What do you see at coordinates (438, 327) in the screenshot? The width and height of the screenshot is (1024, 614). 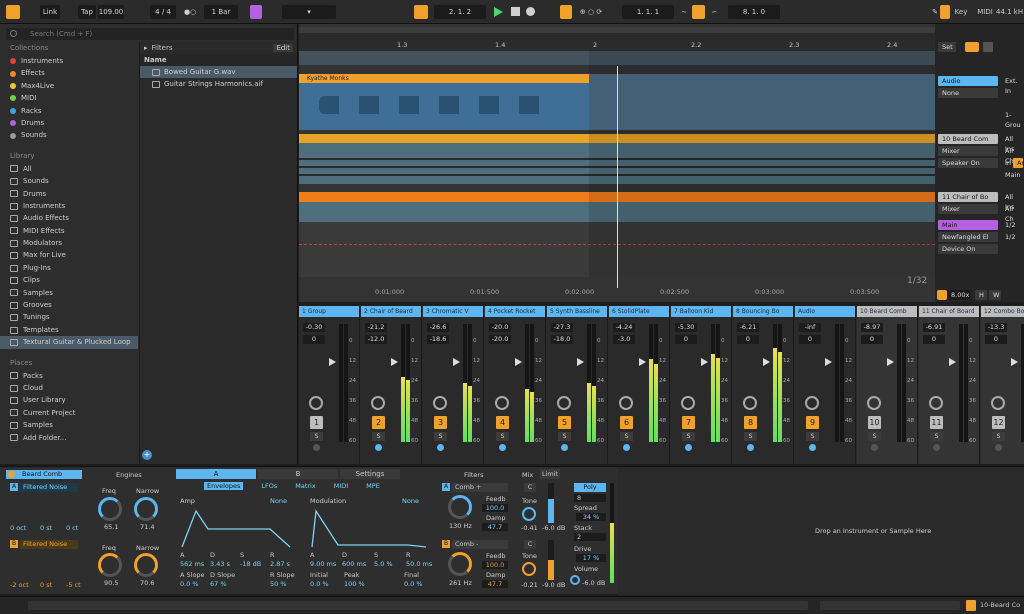 I see `track-volume: -26.6` at bounding box center [438, 327].